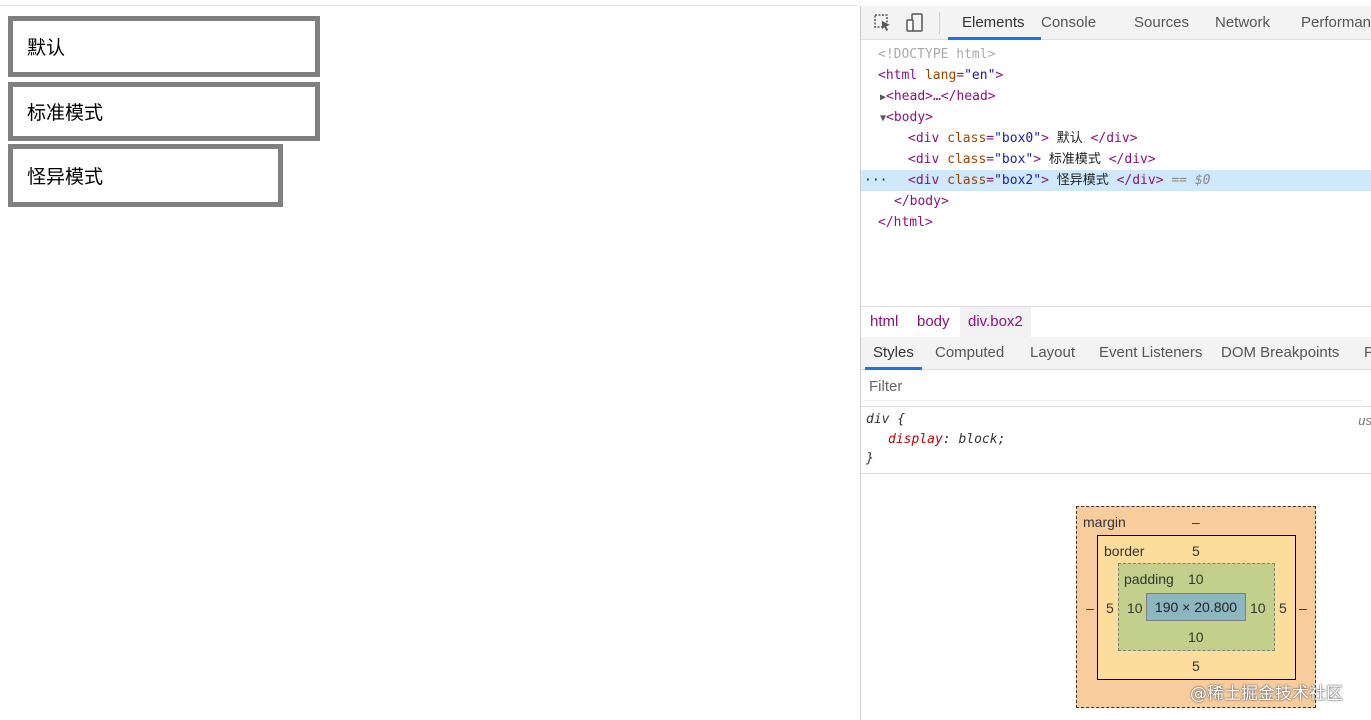  I want to click on rule-close: }, so click(870, 458).